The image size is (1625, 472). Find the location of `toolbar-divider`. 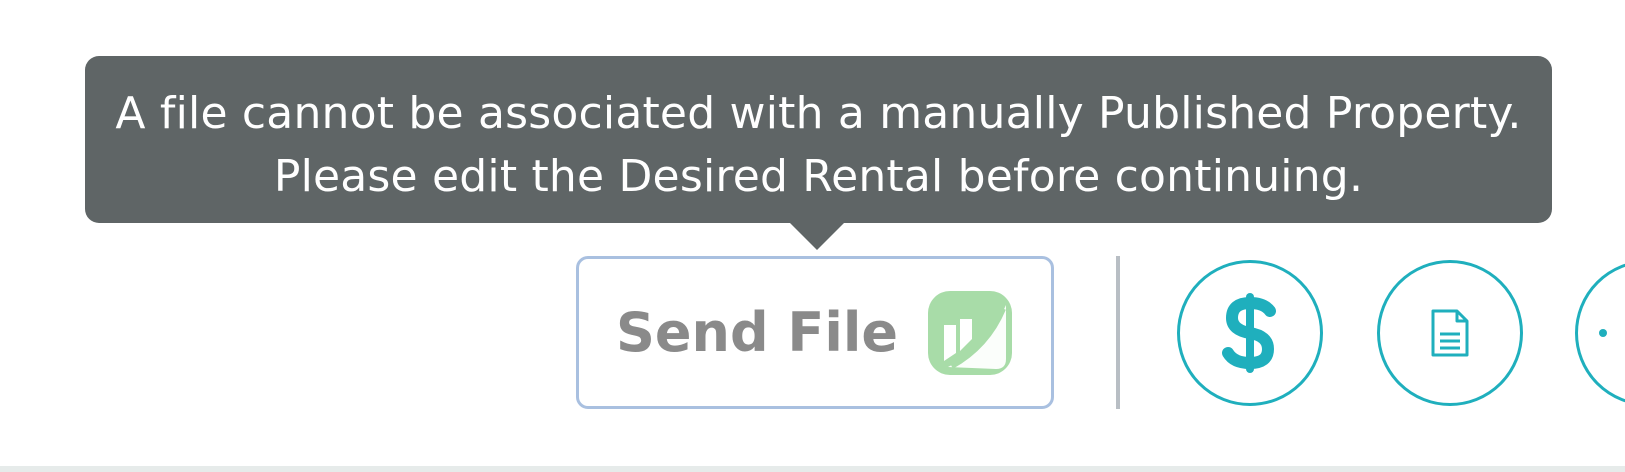

toolbar-divider is located at coordinates (1118, 332).